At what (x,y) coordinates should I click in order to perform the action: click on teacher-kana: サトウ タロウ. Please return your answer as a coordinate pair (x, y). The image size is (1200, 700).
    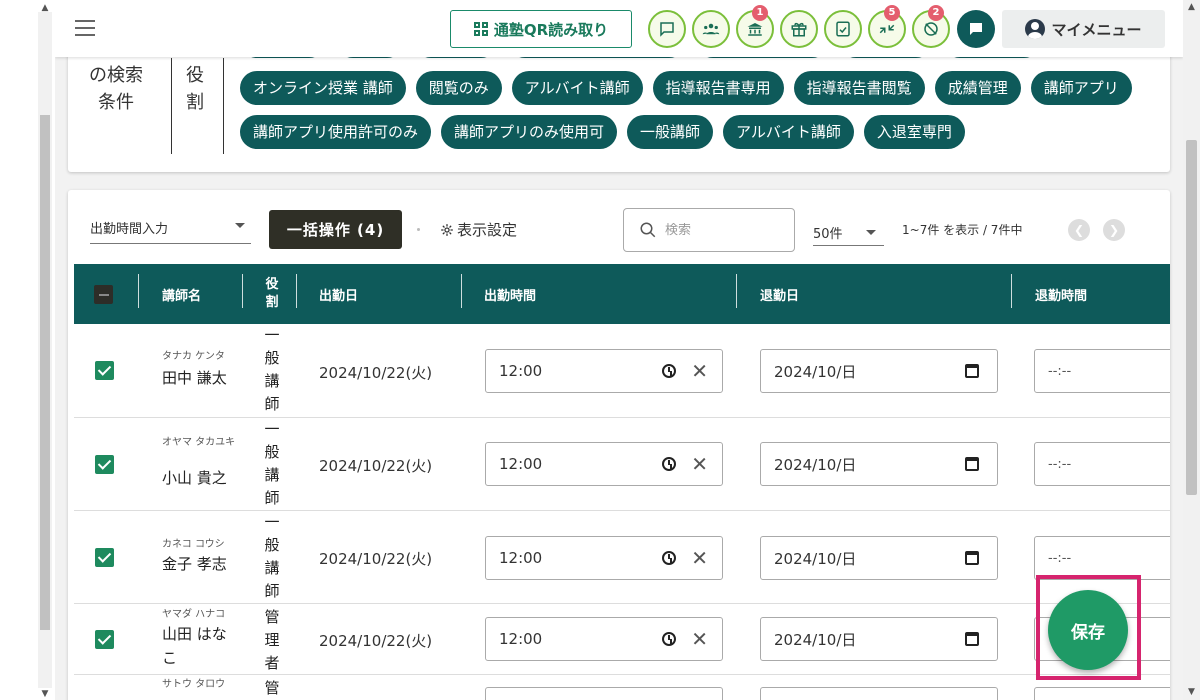
    Looking at the image, I should click on (194, 684).